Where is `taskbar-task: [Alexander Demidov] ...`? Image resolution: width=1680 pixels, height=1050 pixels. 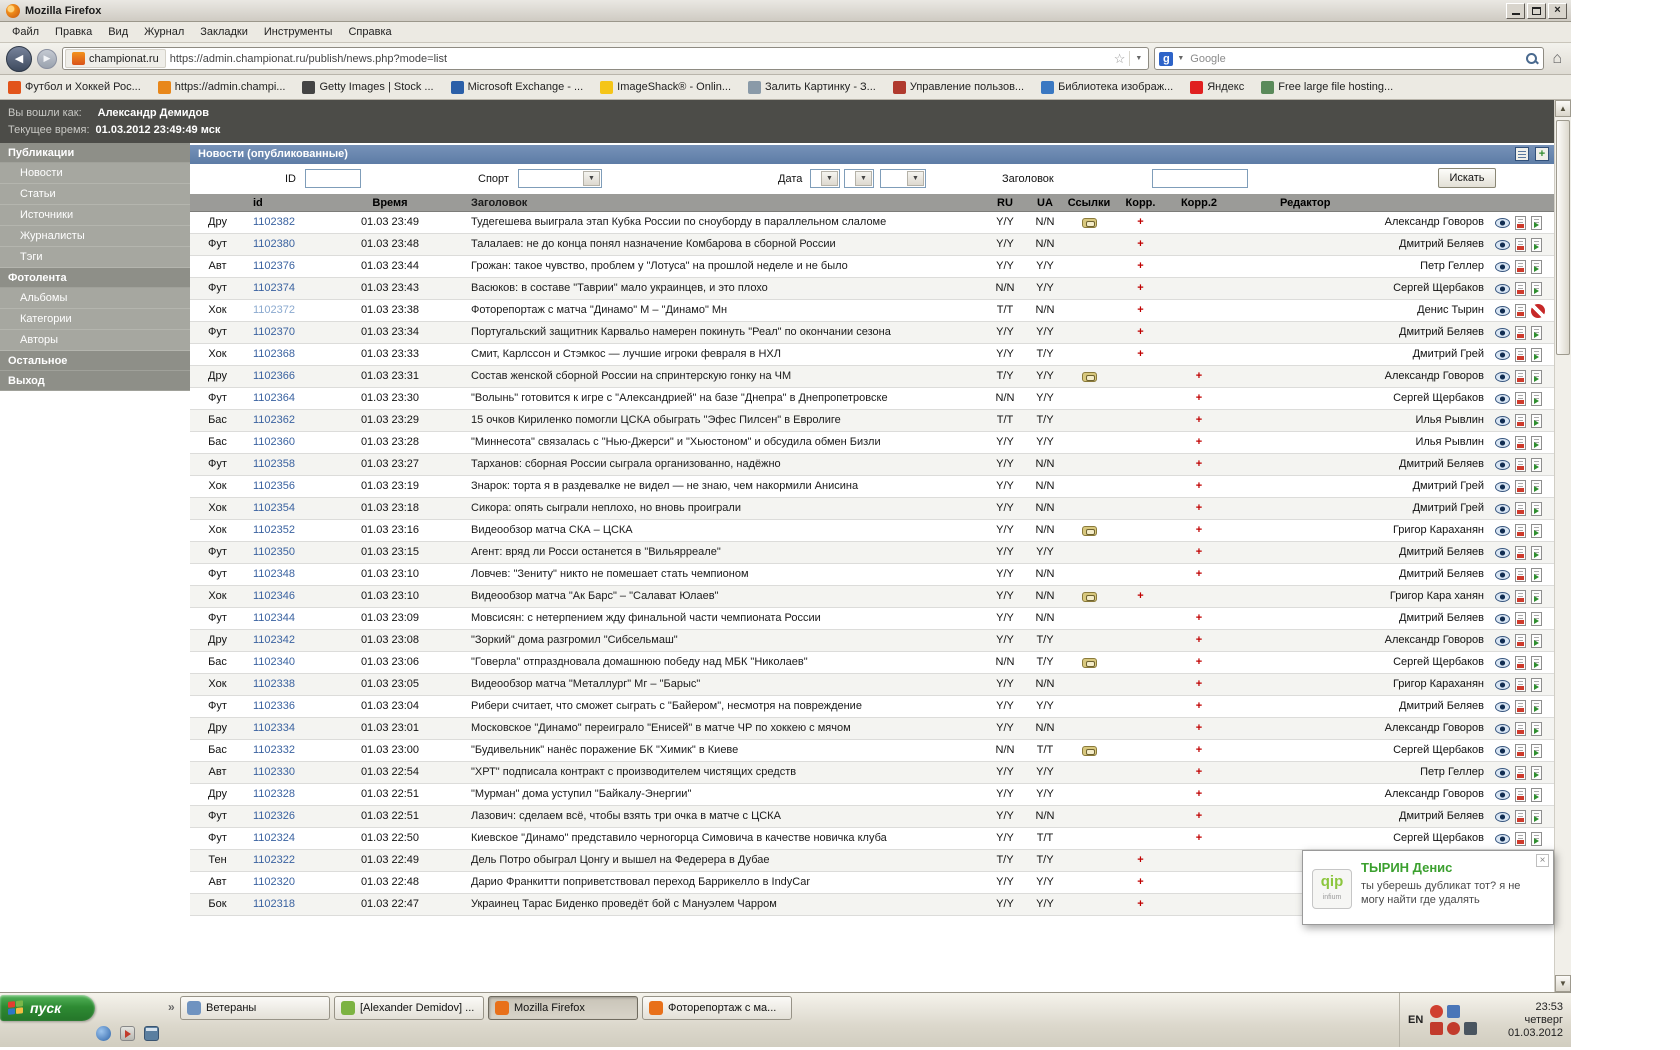
taskbar-task: [Alexander Demidov] ... is located at coordinates (409, 1008).